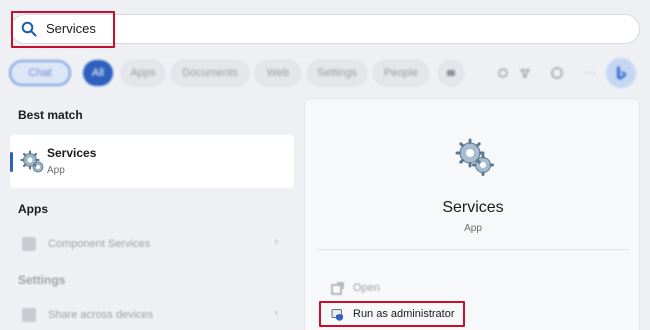 The width and height of the screenshot is (650, 330). Describe the element at coordinates (40, 73) in the screenshot. I see `filter-chat-button: Chat` at that location.